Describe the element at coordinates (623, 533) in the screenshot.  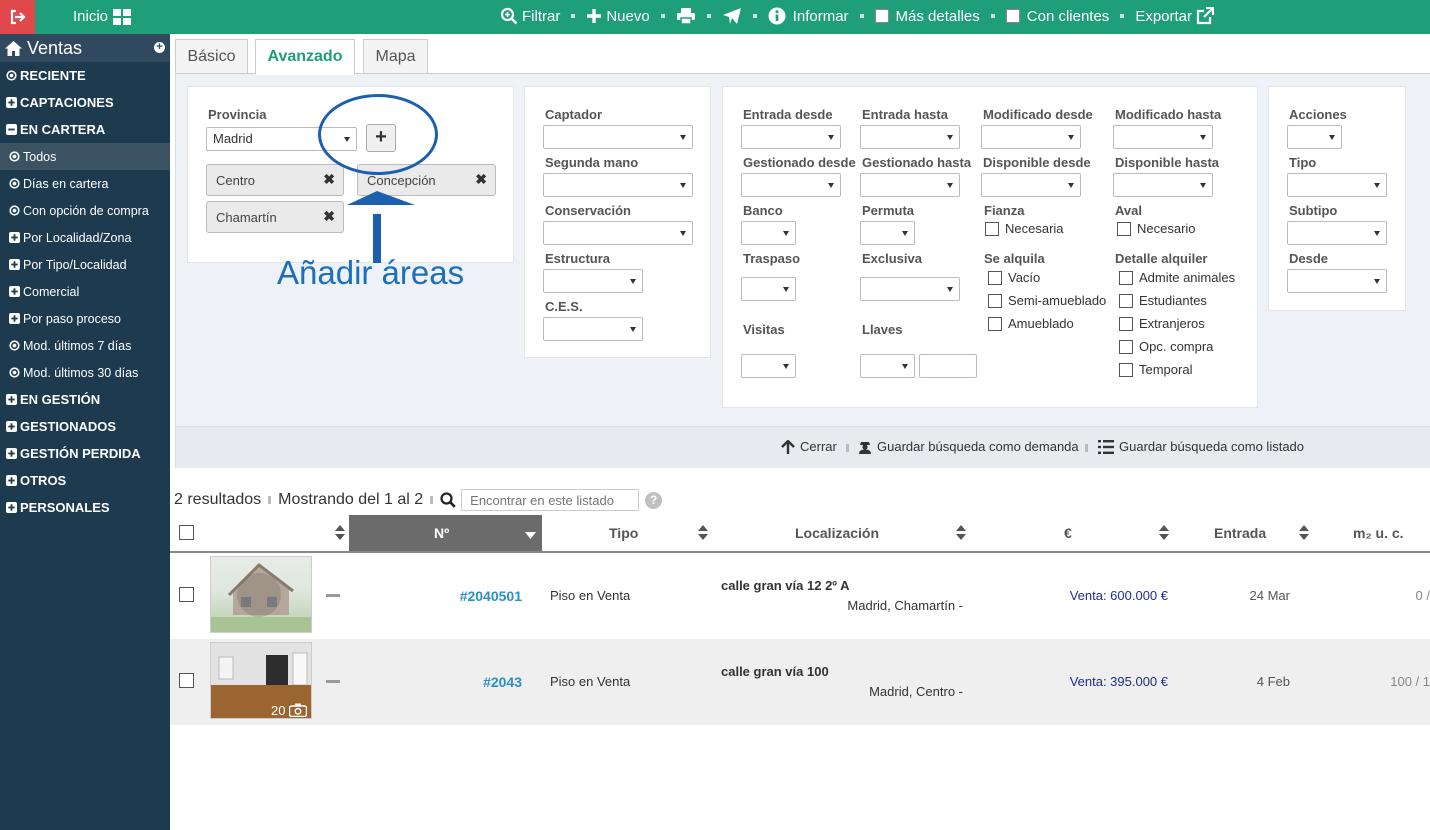
I see `column-tipo: Tipo` at that location.